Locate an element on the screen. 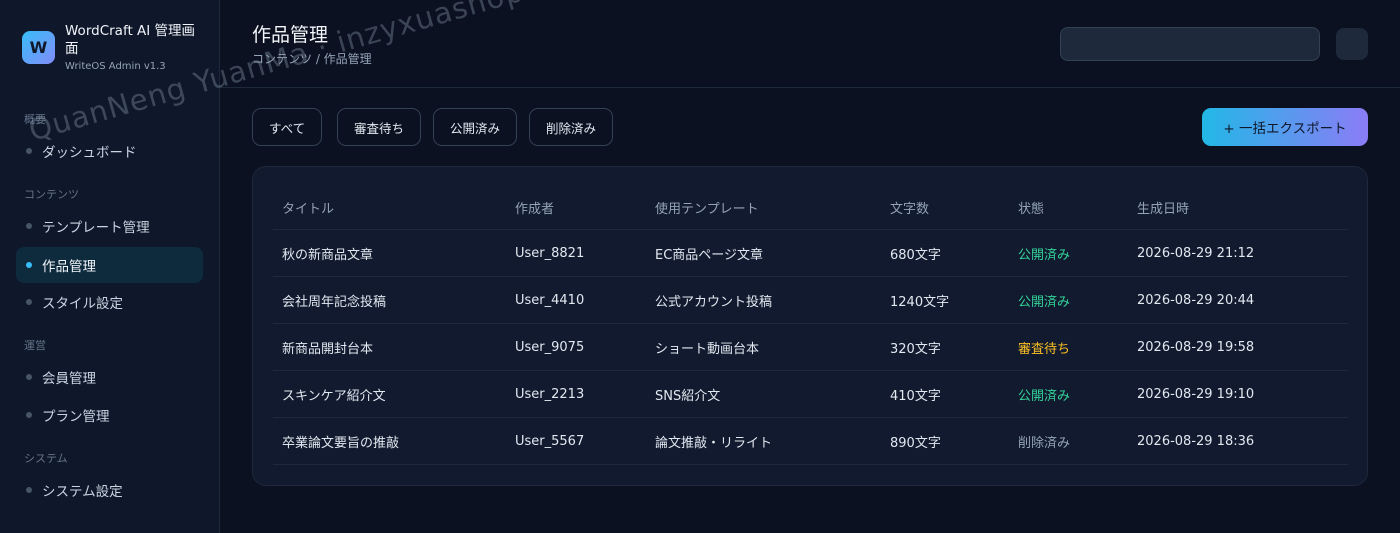 This screenshot has width=1400, height=533. cell-template: SNS紹介文 is located at coordinates (688, 396).